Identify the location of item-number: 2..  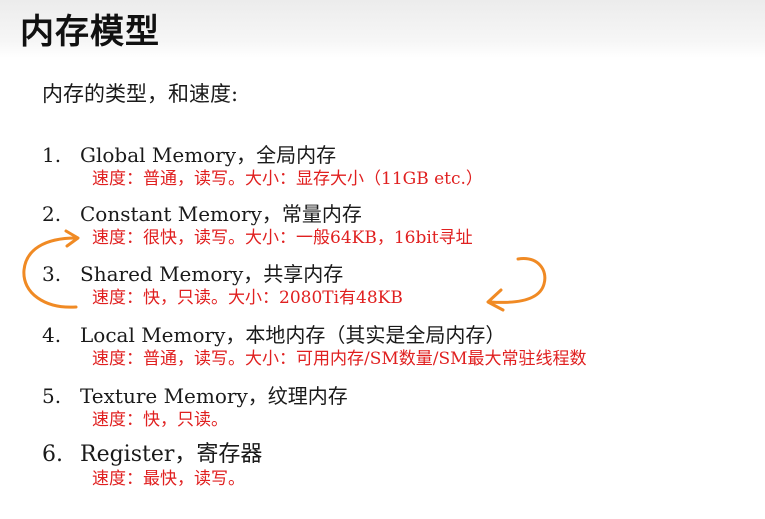
(52, 214).